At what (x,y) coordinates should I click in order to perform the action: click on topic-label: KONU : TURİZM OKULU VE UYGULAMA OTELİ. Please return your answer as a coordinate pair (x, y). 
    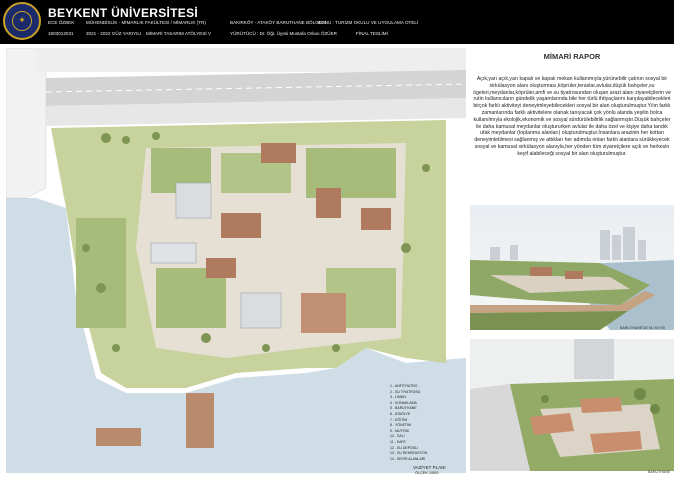
    Looking at the image, I should click on (368, 22).